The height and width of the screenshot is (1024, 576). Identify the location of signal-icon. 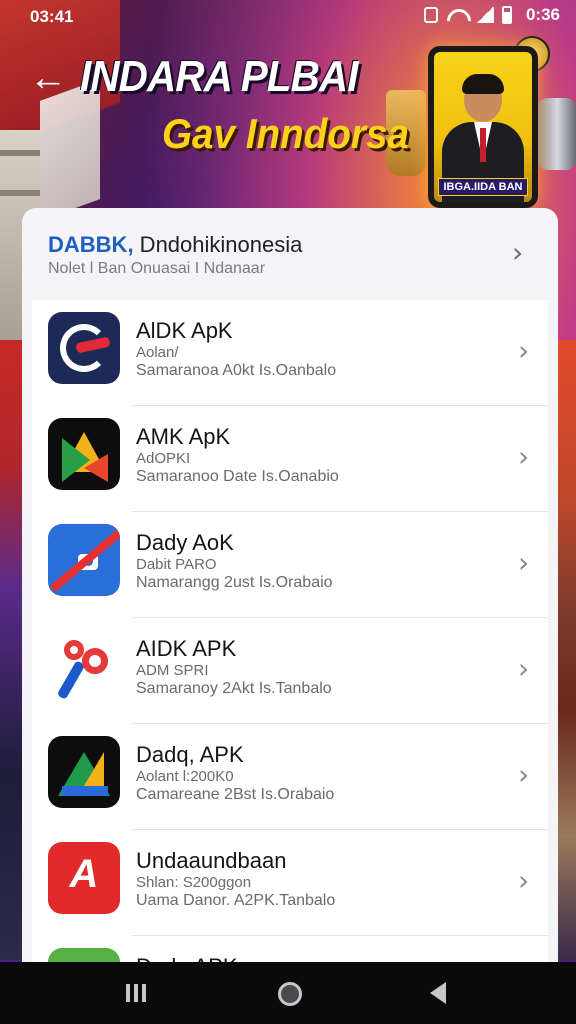
(484, 15).